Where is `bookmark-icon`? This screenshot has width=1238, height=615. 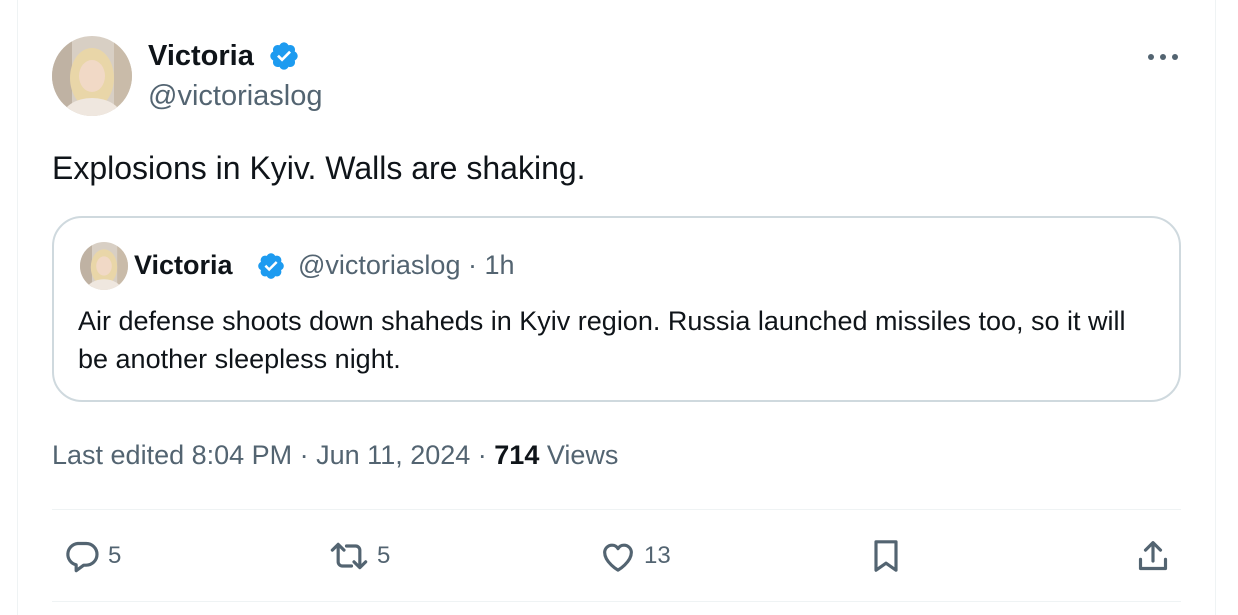
bookmark-icon is located at coordinates (886, 556).